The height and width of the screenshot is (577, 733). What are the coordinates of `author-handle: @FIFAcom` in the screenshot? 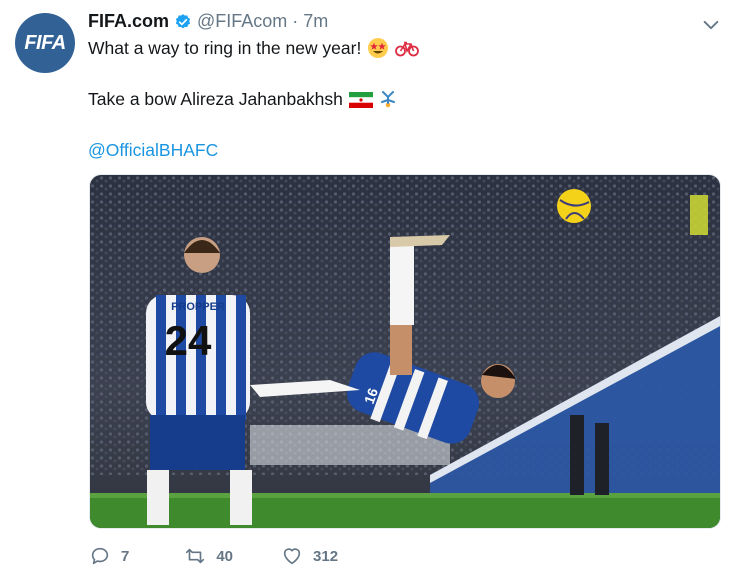 It's located at (242, 21).